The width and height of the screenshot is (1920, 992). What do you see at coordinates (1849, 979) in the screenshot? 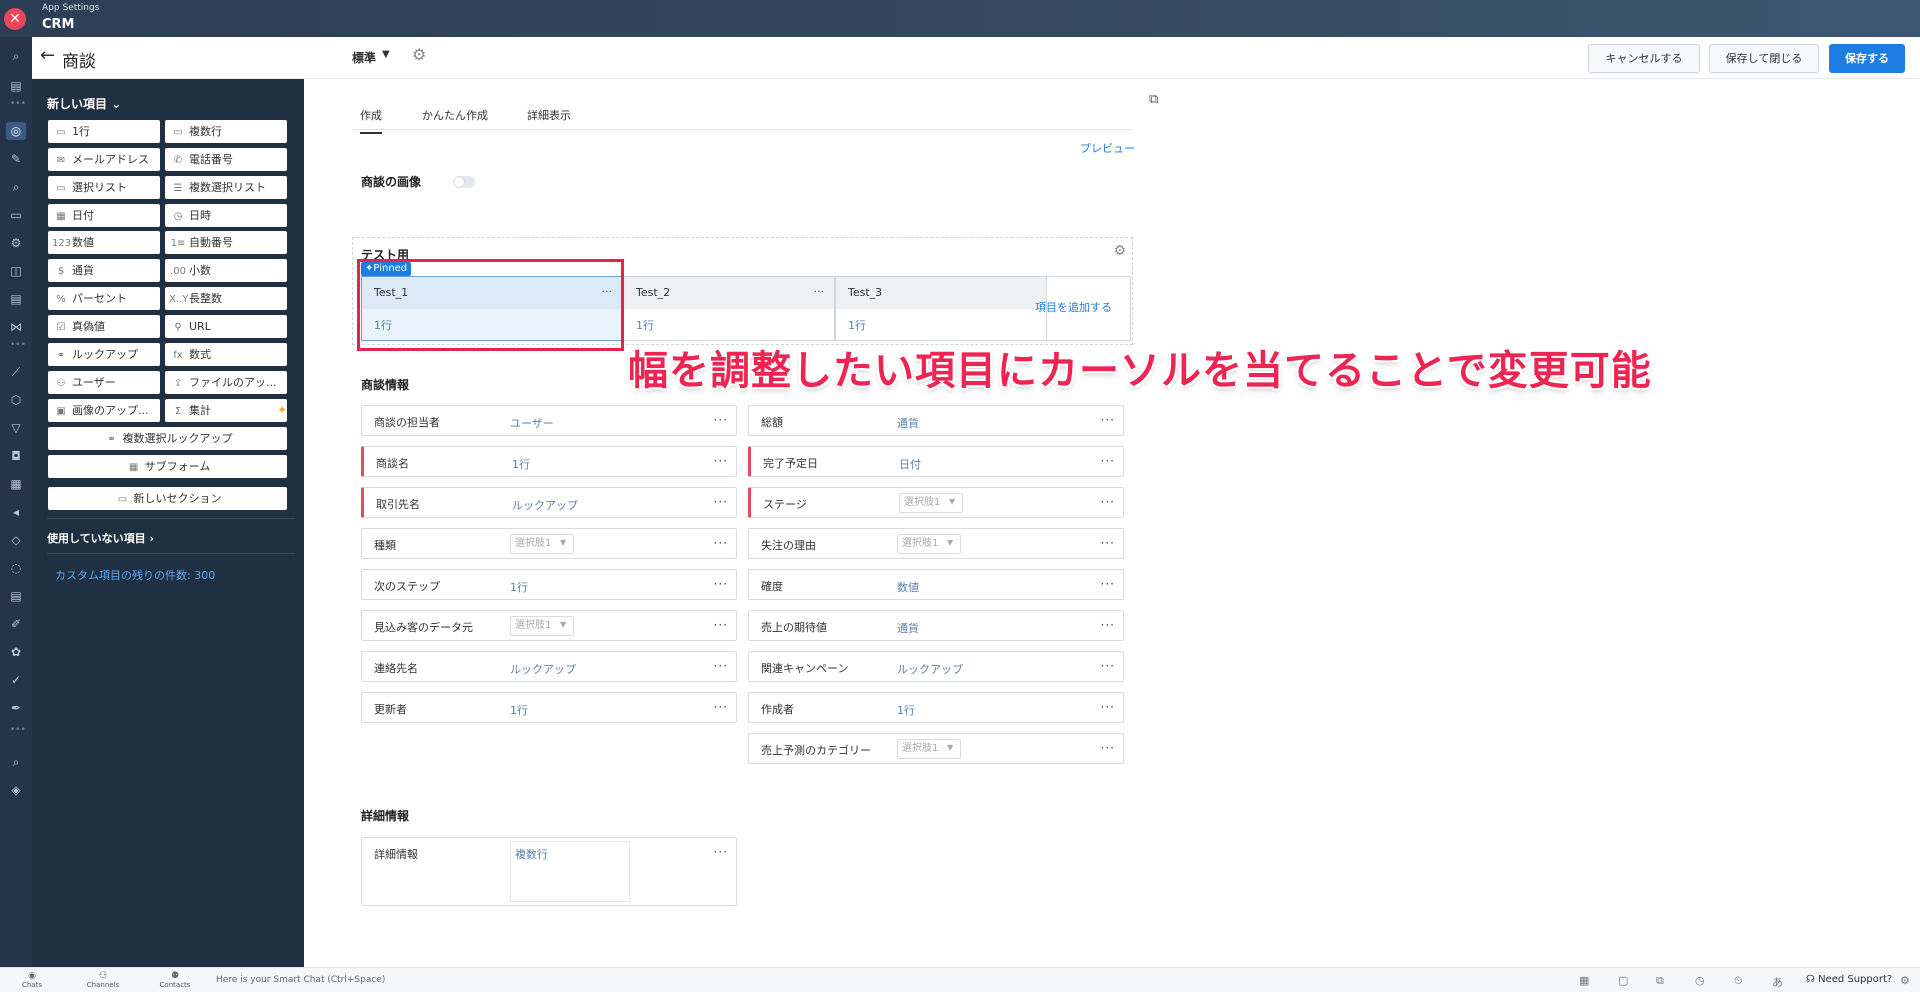
I see `need-support-link: ☊ Need Support?` at bounding box center [1849, 979].